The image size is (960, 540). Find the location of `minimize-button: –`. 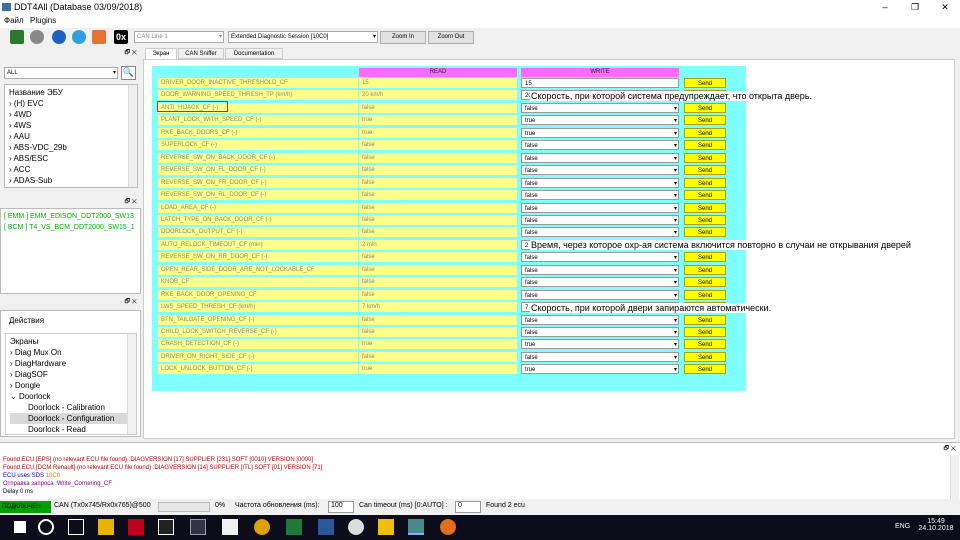

minimize-button: – is located at coordinates (885, 7).